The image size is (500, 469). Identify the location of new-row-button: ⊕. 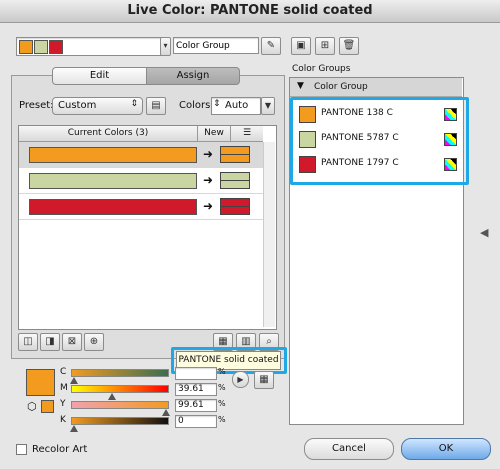
(94, 342).